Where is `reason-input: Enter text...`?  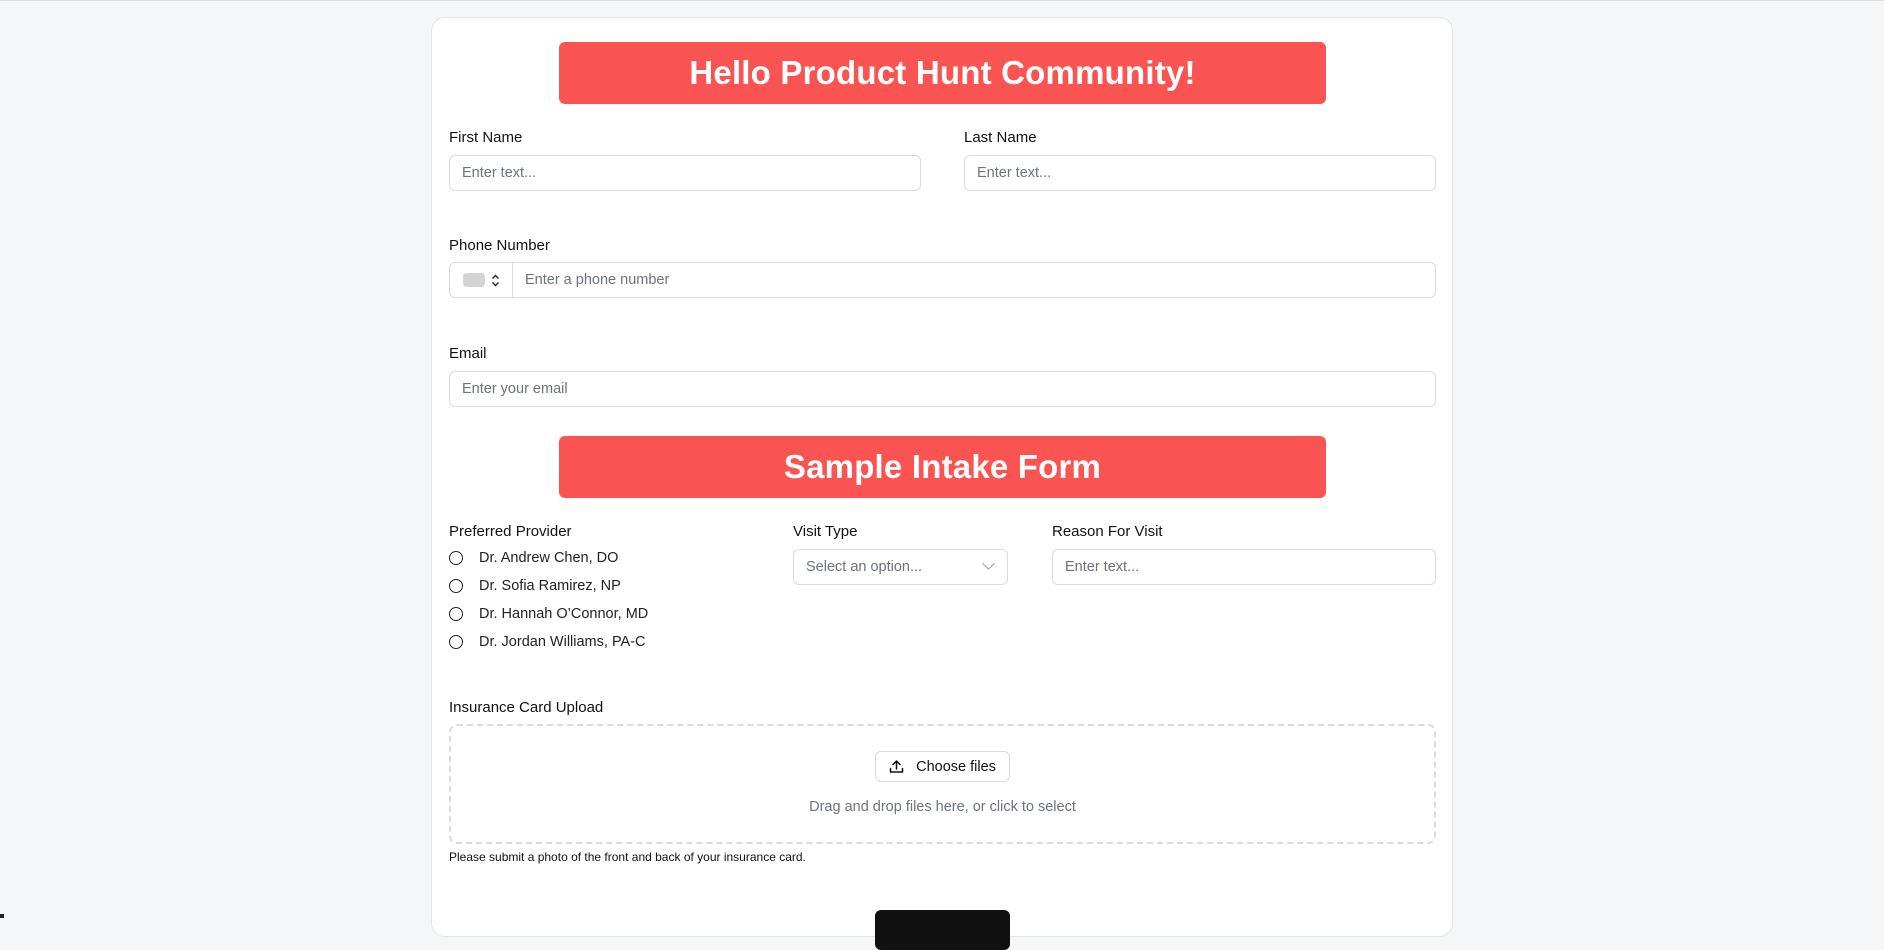 reason-input: Enter text... is located at coordinates (1244, 567).